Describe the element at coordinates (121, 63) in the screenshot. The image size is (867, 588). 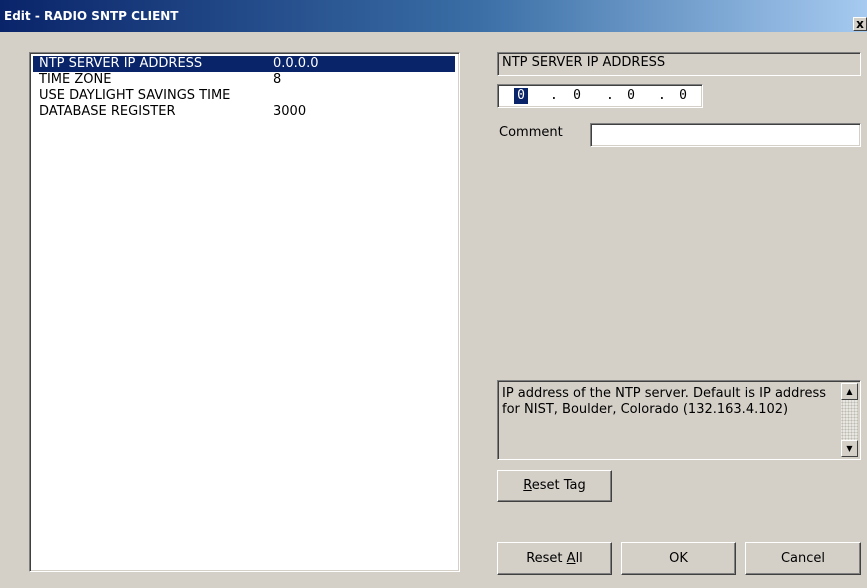
I see `list-item-label: NTP SERVER IP ADDRESS` at that location.